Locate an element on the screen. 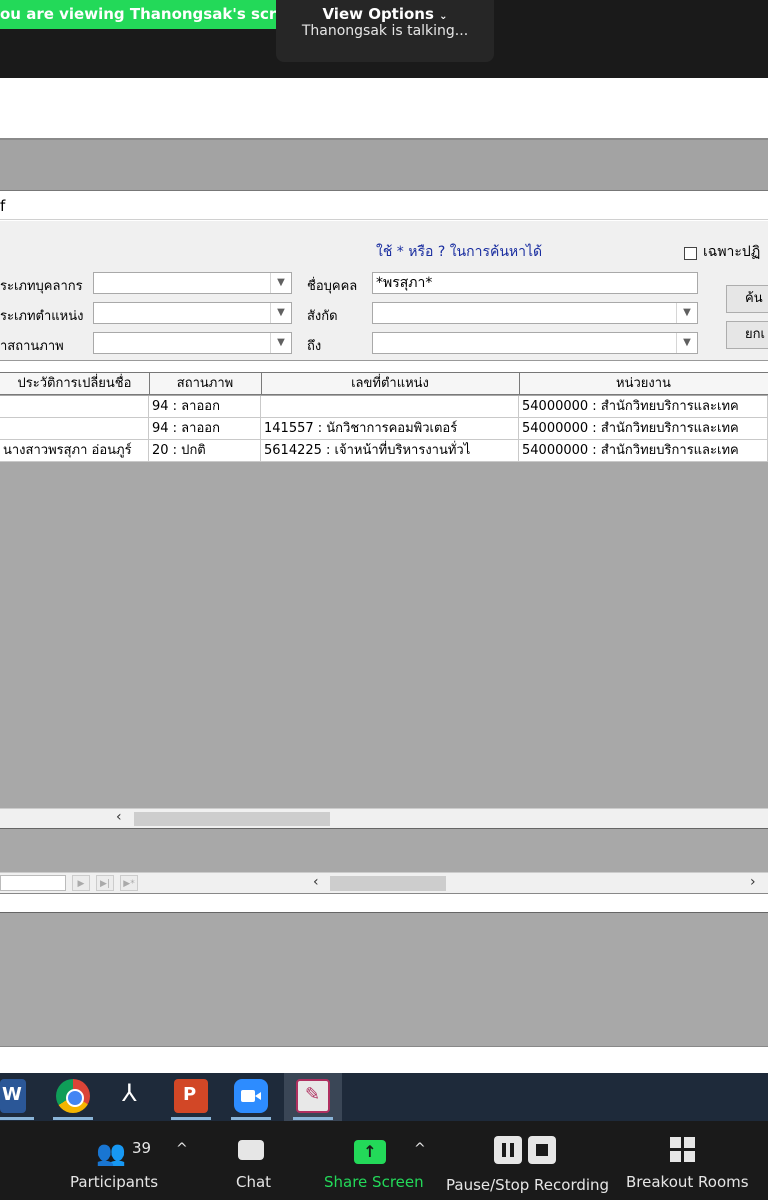  column-header: ประวัติการเปลี่ยนชื่อ is located at coordinates (75, 384).